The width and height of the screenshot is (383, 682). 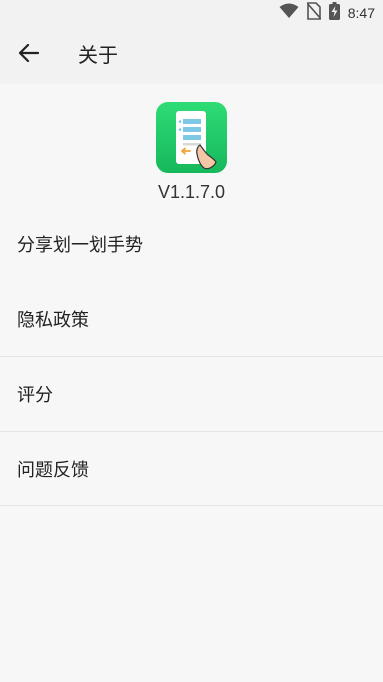 I want to click on menu-item-label: 隐私政策, so click(x=53, y=320).